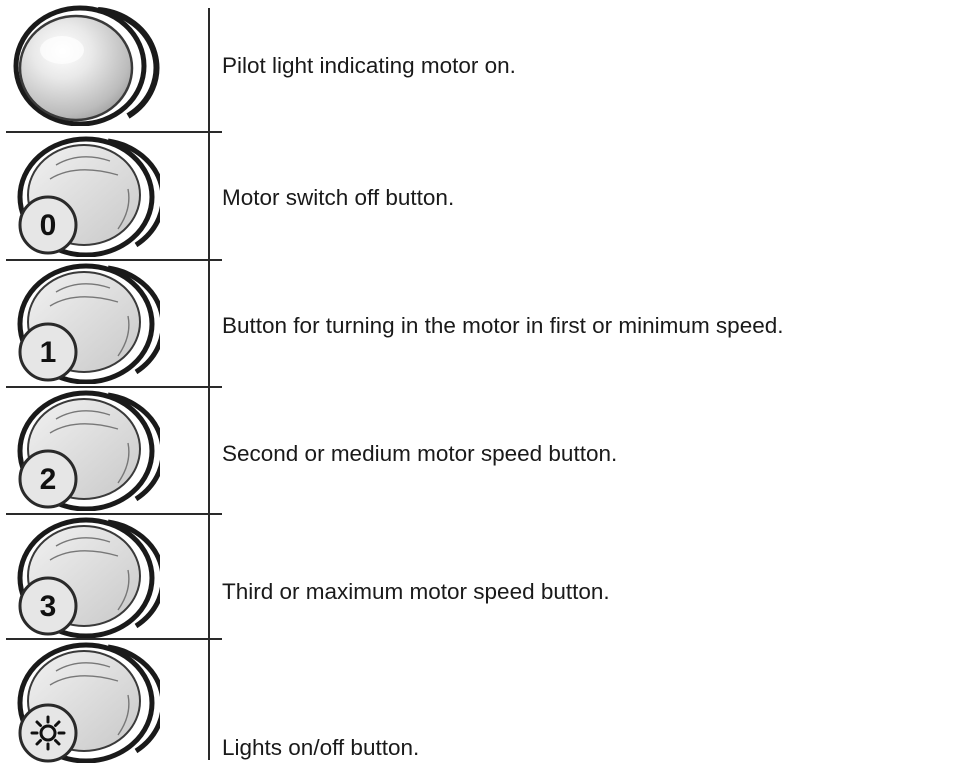  What do you see at coordinates (48, 225) in the screenshot?
I see `button-symbol: 0` at bounding box center [48, 225].